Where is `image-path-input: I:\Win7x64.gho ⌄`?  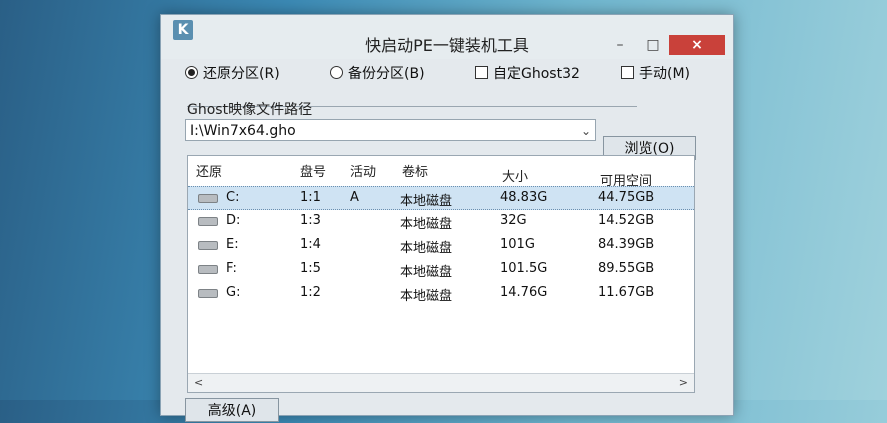 image-path-input: I:\Win7x64.gho ⌄ is located at coordinates (390, 130).